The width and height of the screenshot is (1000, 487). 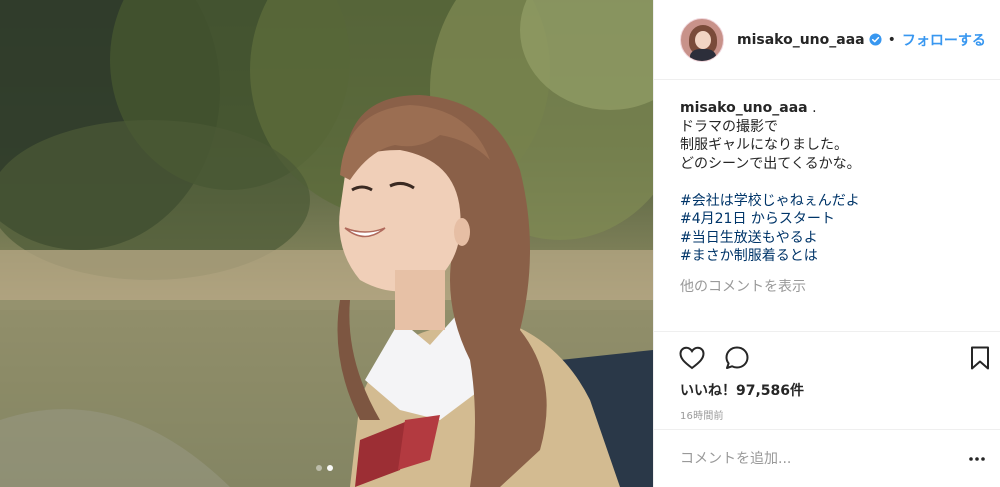 What do you see at coordinates (875, 39) in the screenshot?
I see `verified-icon` at bounding box center [875, 39].